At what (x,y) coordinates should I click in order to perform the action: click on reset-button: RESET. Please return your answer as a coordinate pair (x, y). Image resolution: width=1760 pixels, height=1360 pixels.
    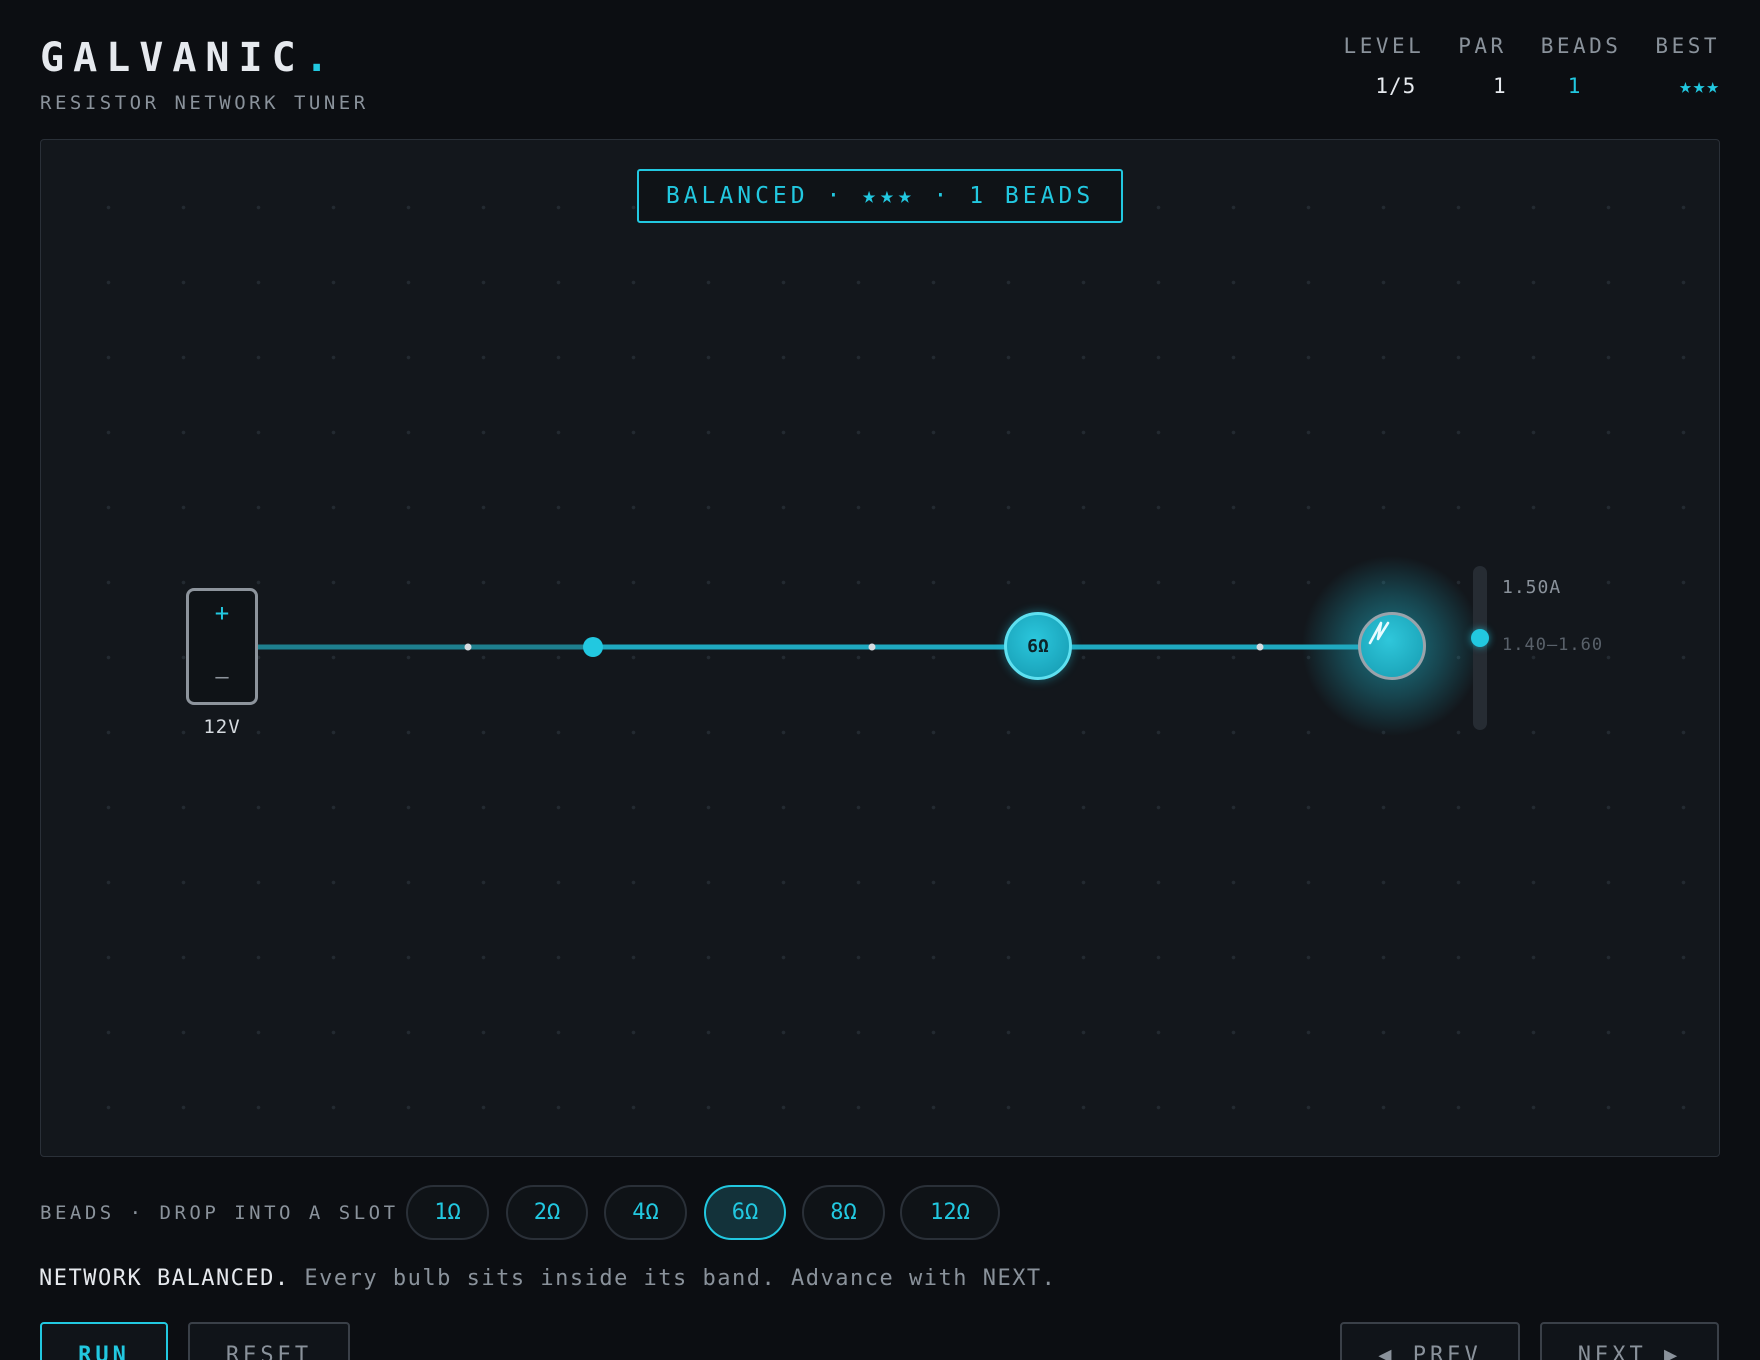
    Looking at the image, I should click on (269, 1341).